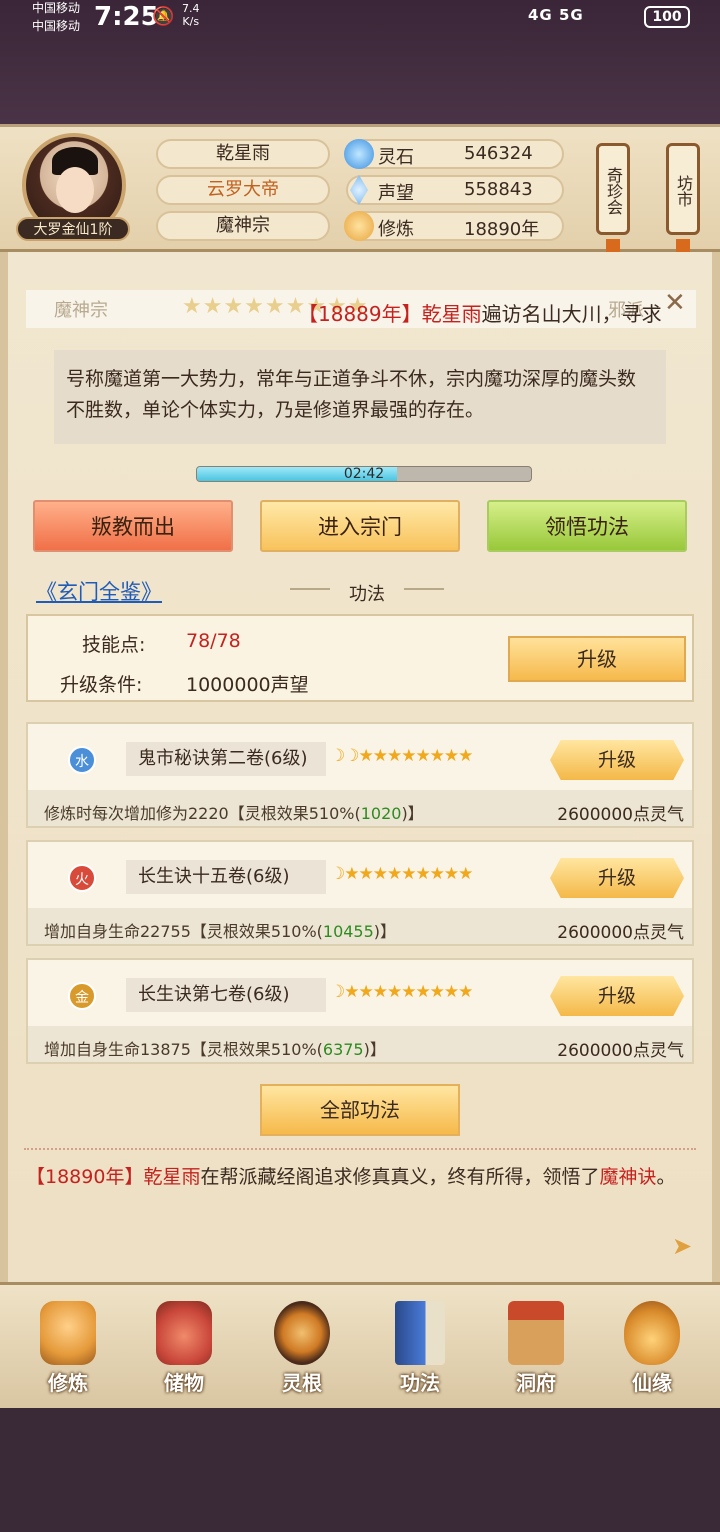 Image resolution: width=720 pixels, height=1532 pixels. What do you see at coordinates (682, 1246) in the screenshot?
I see `next-arrow-icon: ➤` at bounding box center [682, 1246].